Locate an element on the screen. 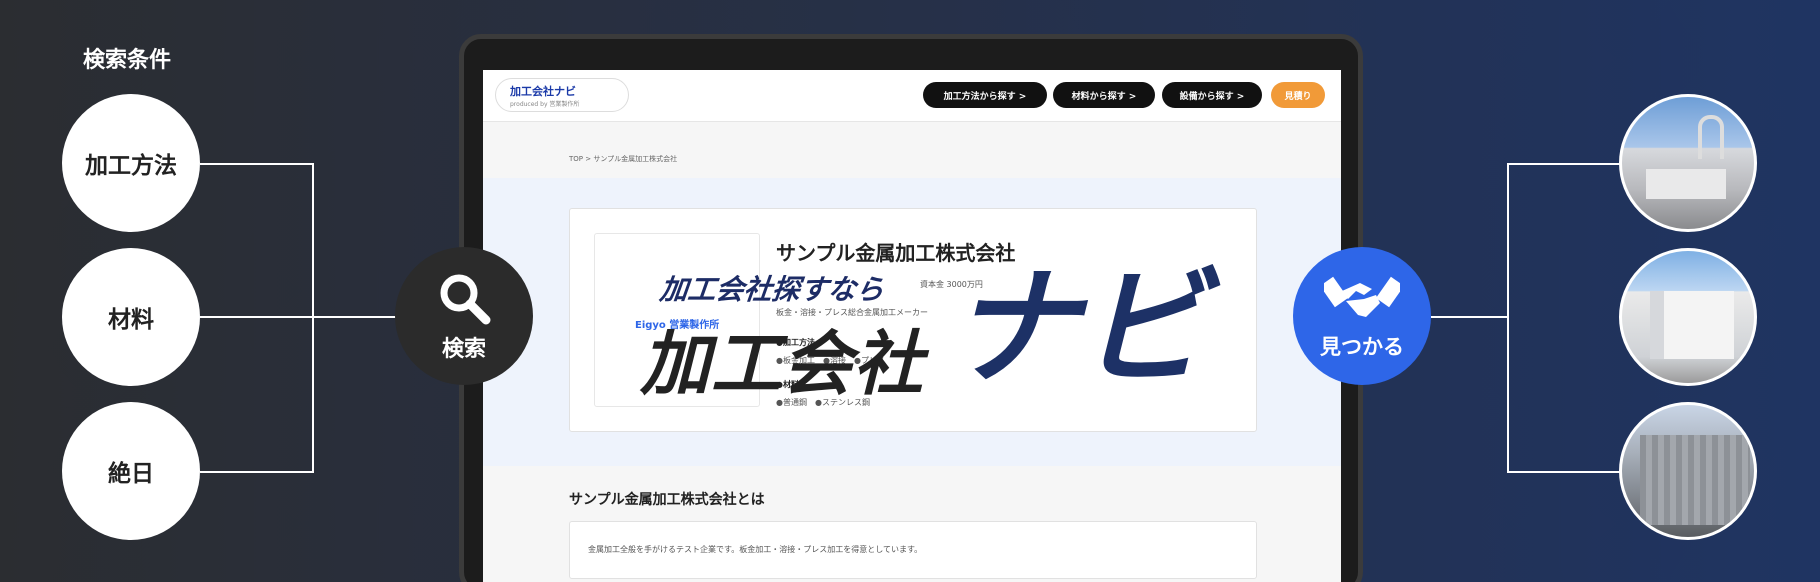 This screenshot has width=1820, height=582. site-logo-sub: produced by 営業製作所 is located at coordinates (545, 104).